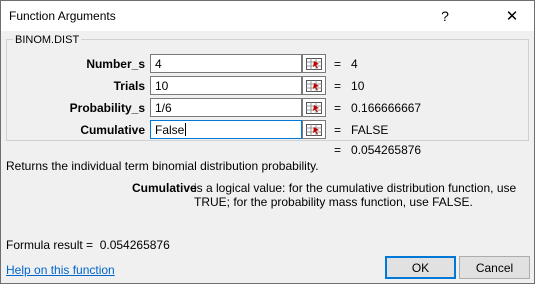 Image resolution: width=535 pixels, height=284 pixels. I want to click on help-on-function-link: Help on this function, so click(60, 270).